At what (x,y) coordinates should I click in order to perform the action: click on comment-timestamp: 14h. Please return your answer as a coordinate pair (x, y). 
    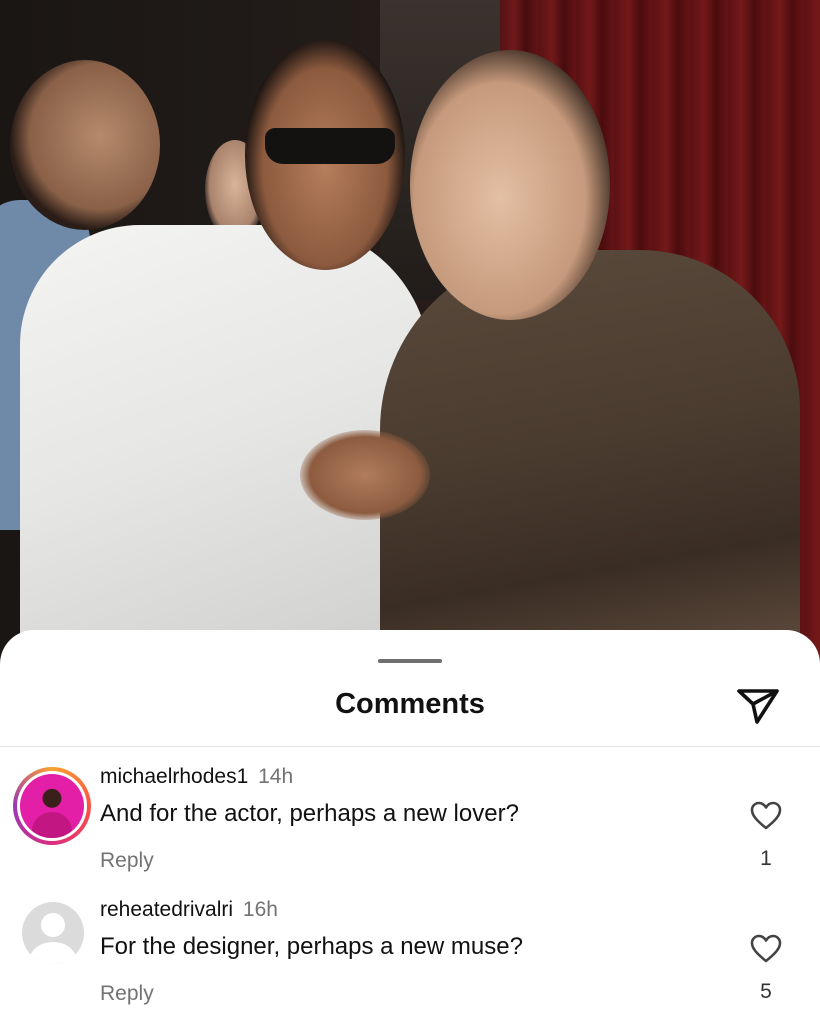
    Looking at the image, I should click on (276, 776).